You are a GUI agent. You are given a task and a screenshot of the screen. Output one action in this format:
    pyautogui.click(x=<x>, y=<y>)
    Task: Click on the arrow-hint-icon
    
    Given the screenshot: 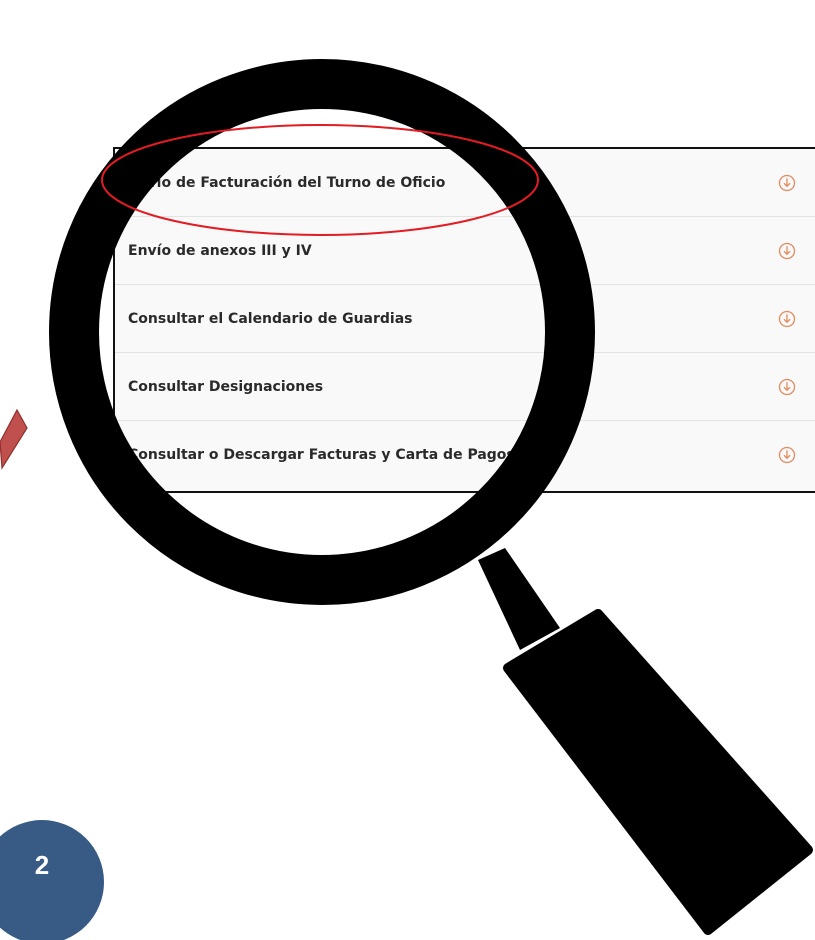 What is the action you would take?
    pyautogui.click(x=14, y=439)
    